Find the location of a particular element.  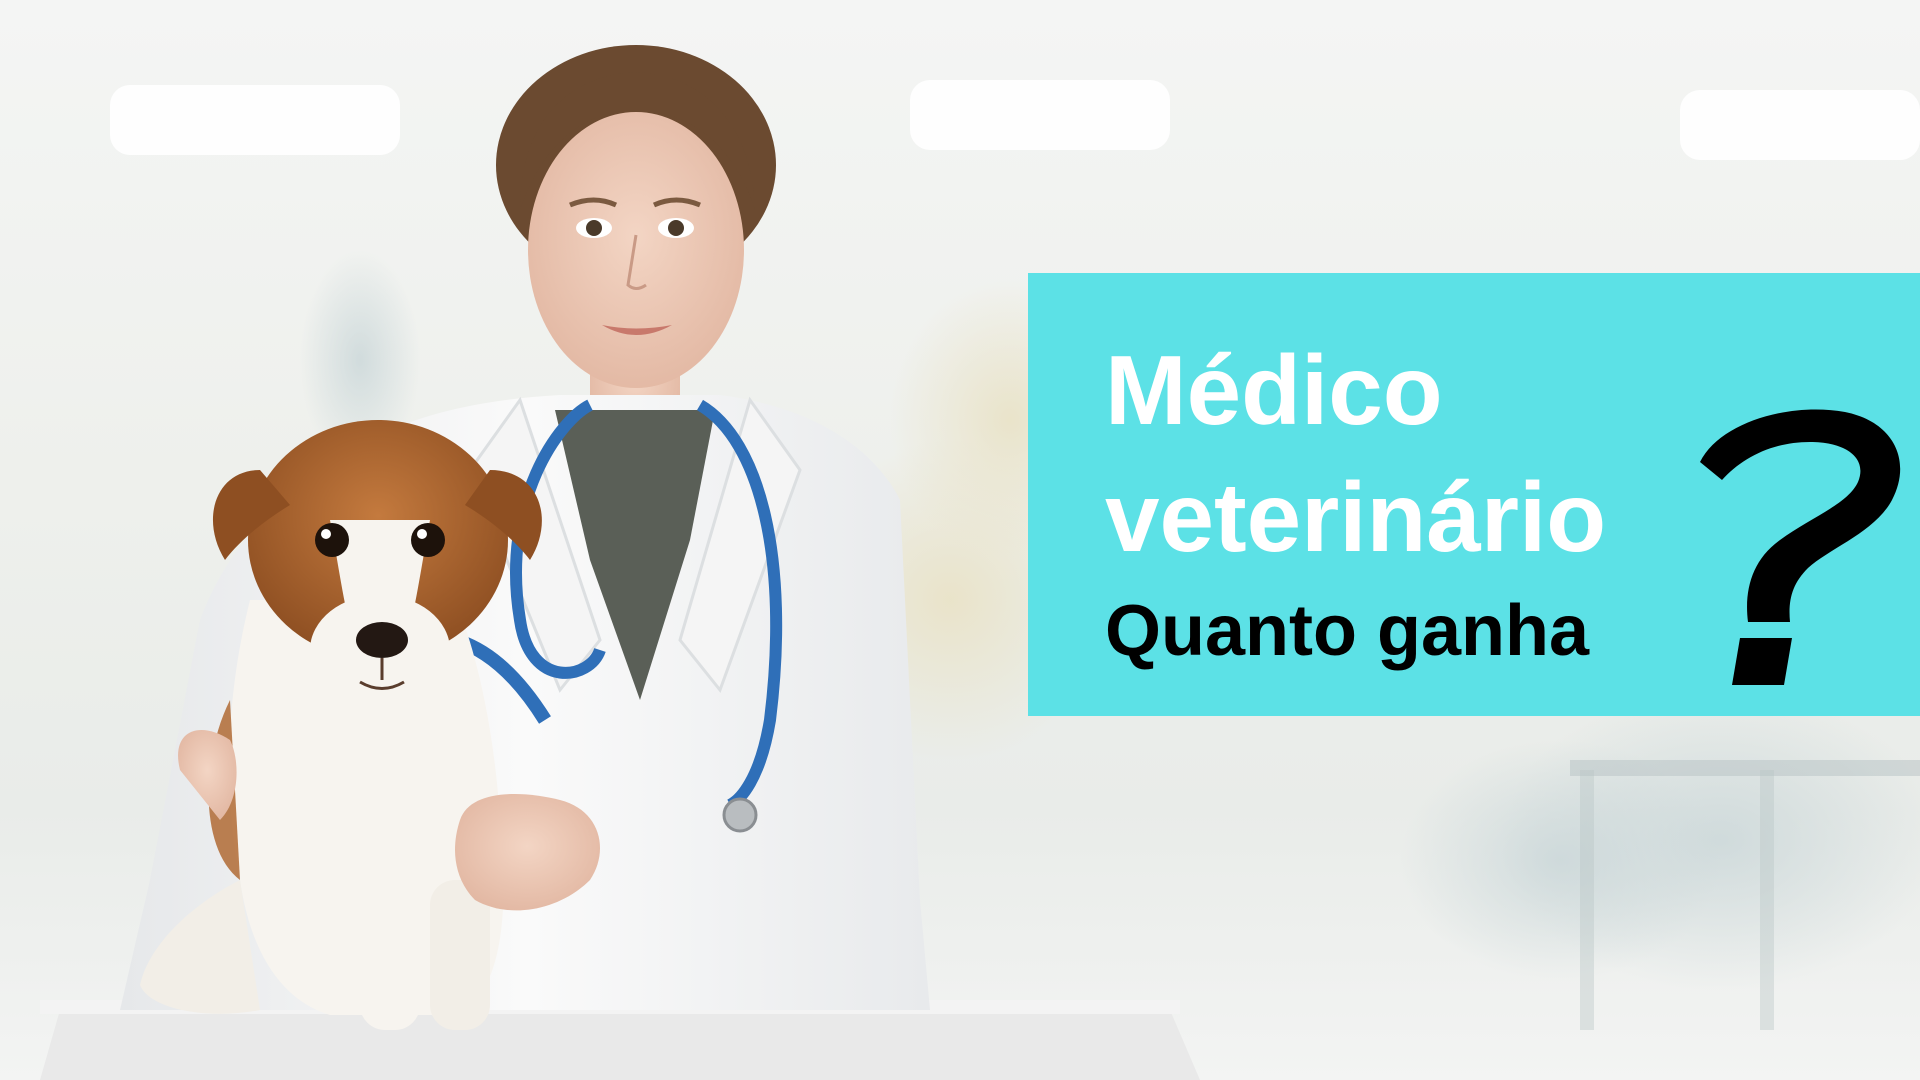

subtitle-quanto-ganha: Quanto ganha is located at coordinates (1347, 631).